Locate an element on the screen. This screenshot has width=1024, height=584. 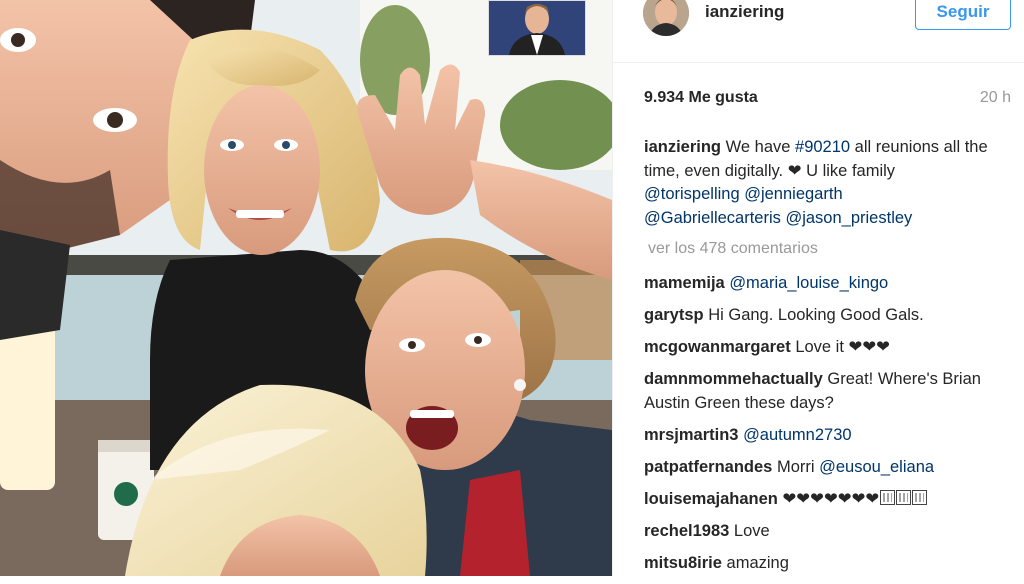
mention-link: @torispelling is located at coordinates (692, 194).